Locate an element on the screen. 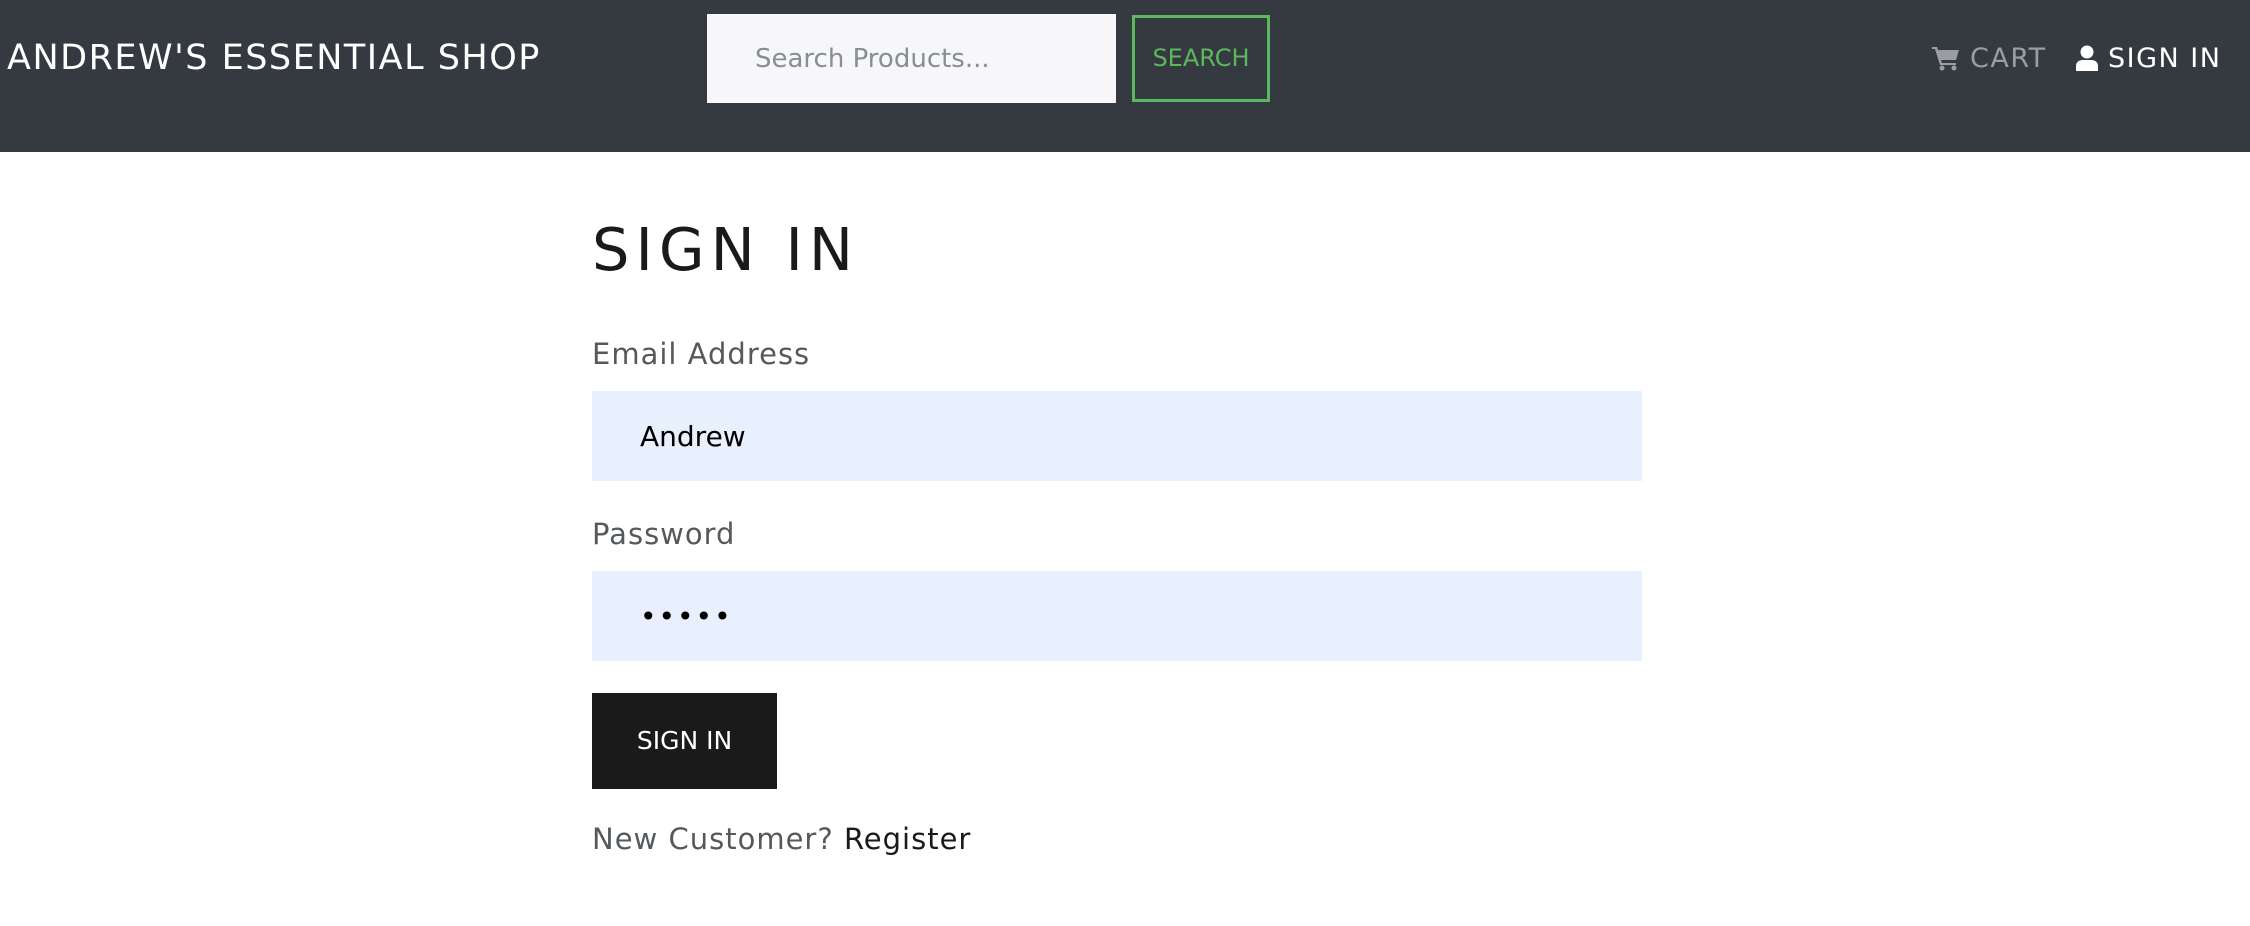  search-button: SEARCH is located at coordinates (1201, 58).